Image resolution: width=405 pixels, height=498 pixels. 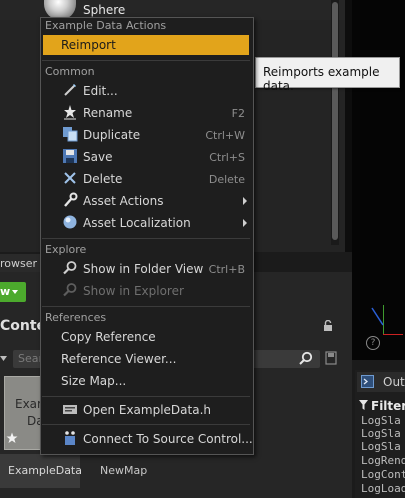 What do you see at coordinates (226, 269) in the screenshot?
I see `menu-item-show-in-folder-view-shortcut: Ctrl+B` at bounding box center [226, 269].